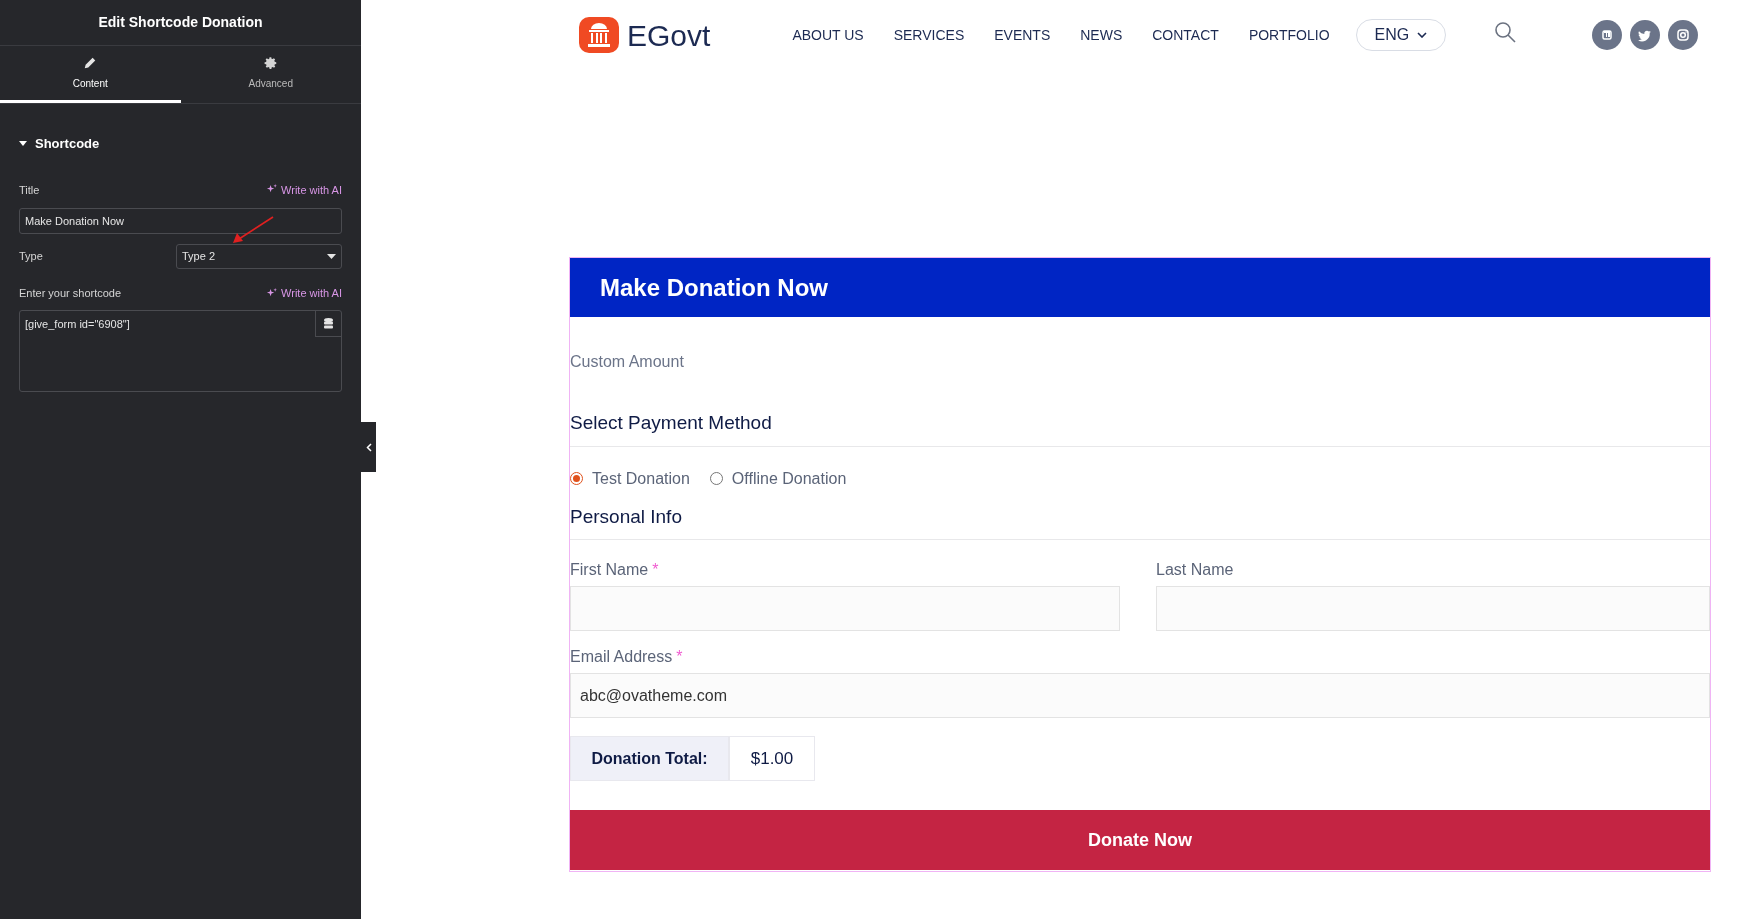 This screenshot has width=1752, height=919. I want to click on capitol-logo-icon, so click(599, 35).